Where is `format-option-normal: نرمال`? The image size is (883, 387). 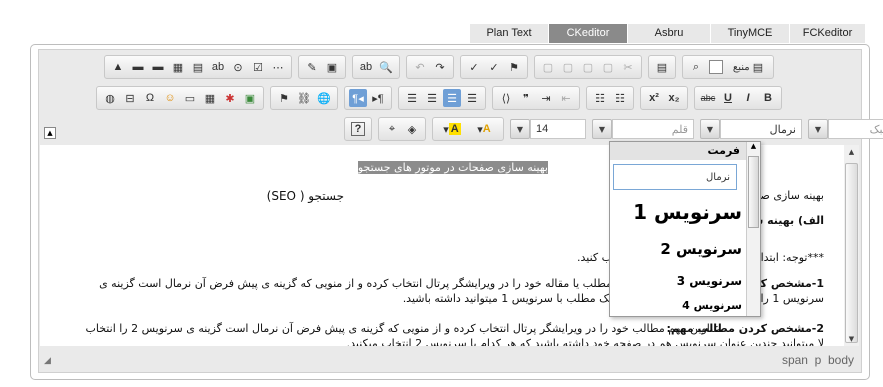
format-option-normal: نرمال is located at coordinates (675, 177).